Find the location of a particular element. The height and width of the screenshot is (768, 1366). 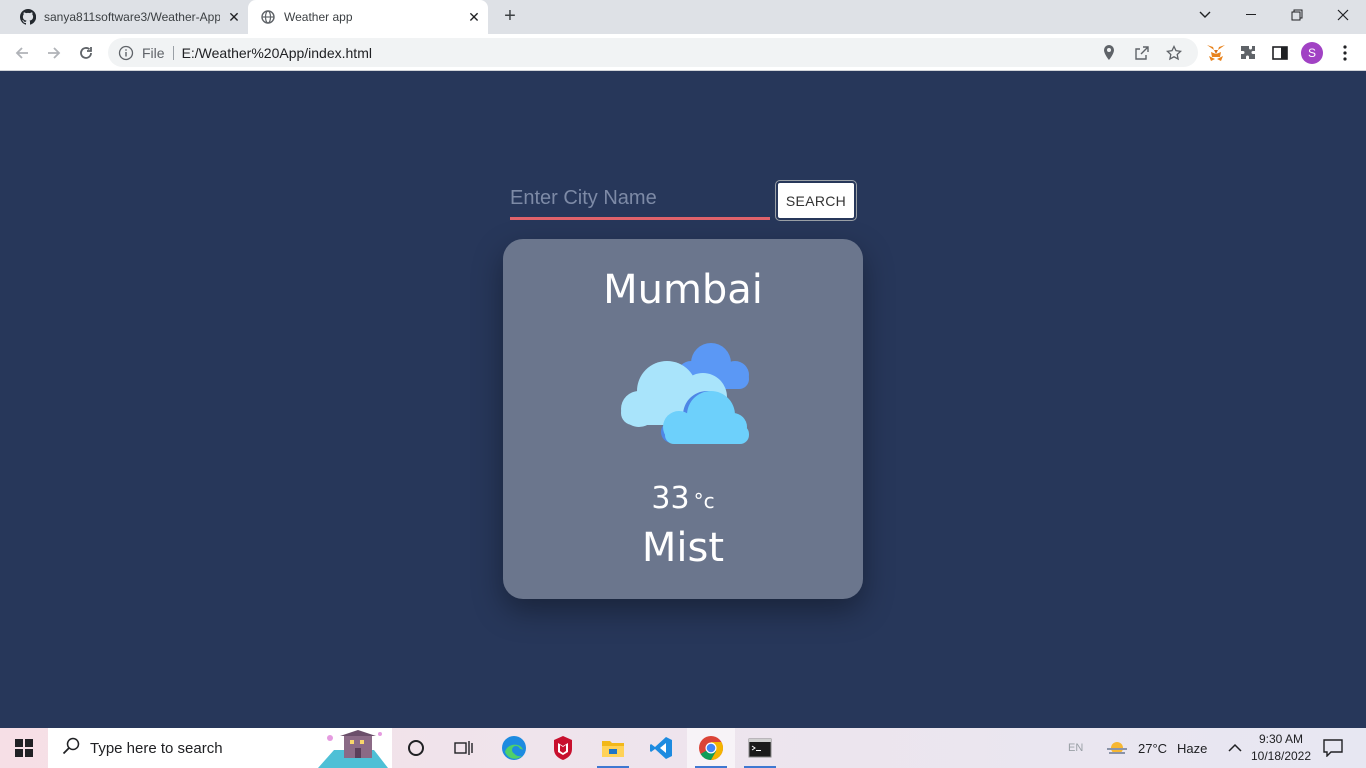

mcafee-shield-icon is located at coordinates (563, 748).